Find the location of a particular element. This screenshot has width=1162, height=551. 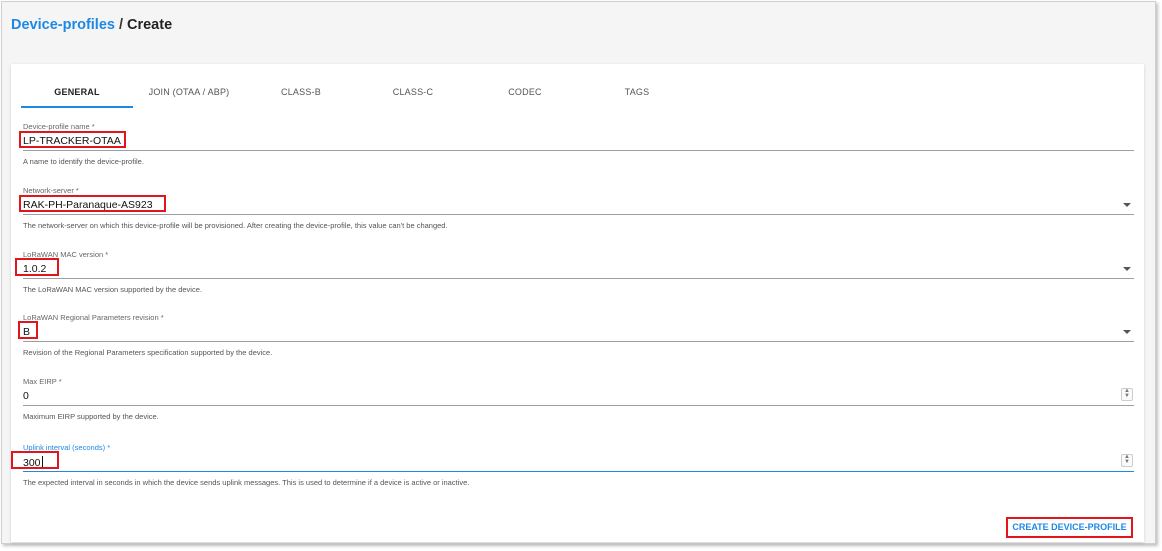

uplink-interval-label: Uplink interval (seconds) * is located at coordinates (67, 447).